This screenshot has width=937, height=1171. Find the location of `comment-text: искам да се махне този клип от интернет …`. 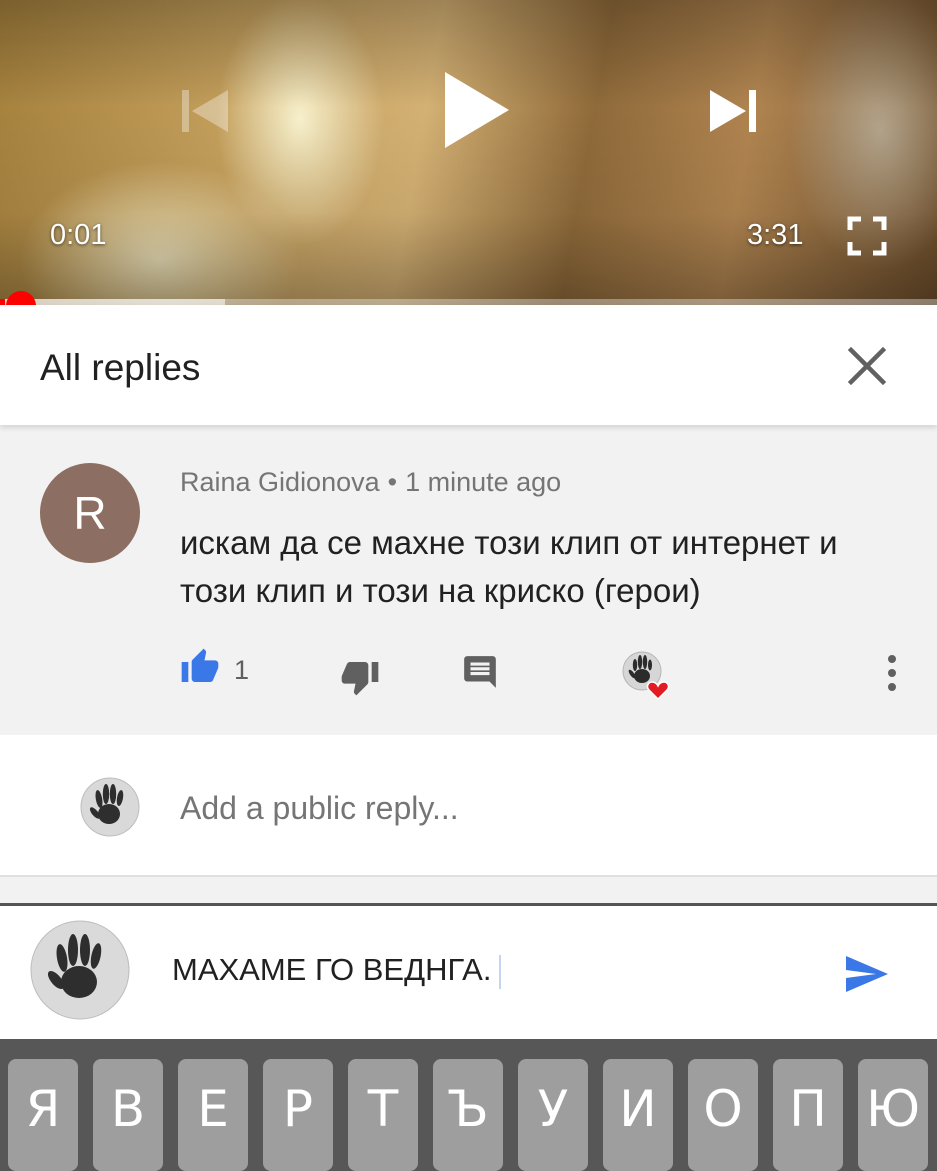

comment-text: искам да се махне този клип от интернет … is located at coordinates (509, 566).